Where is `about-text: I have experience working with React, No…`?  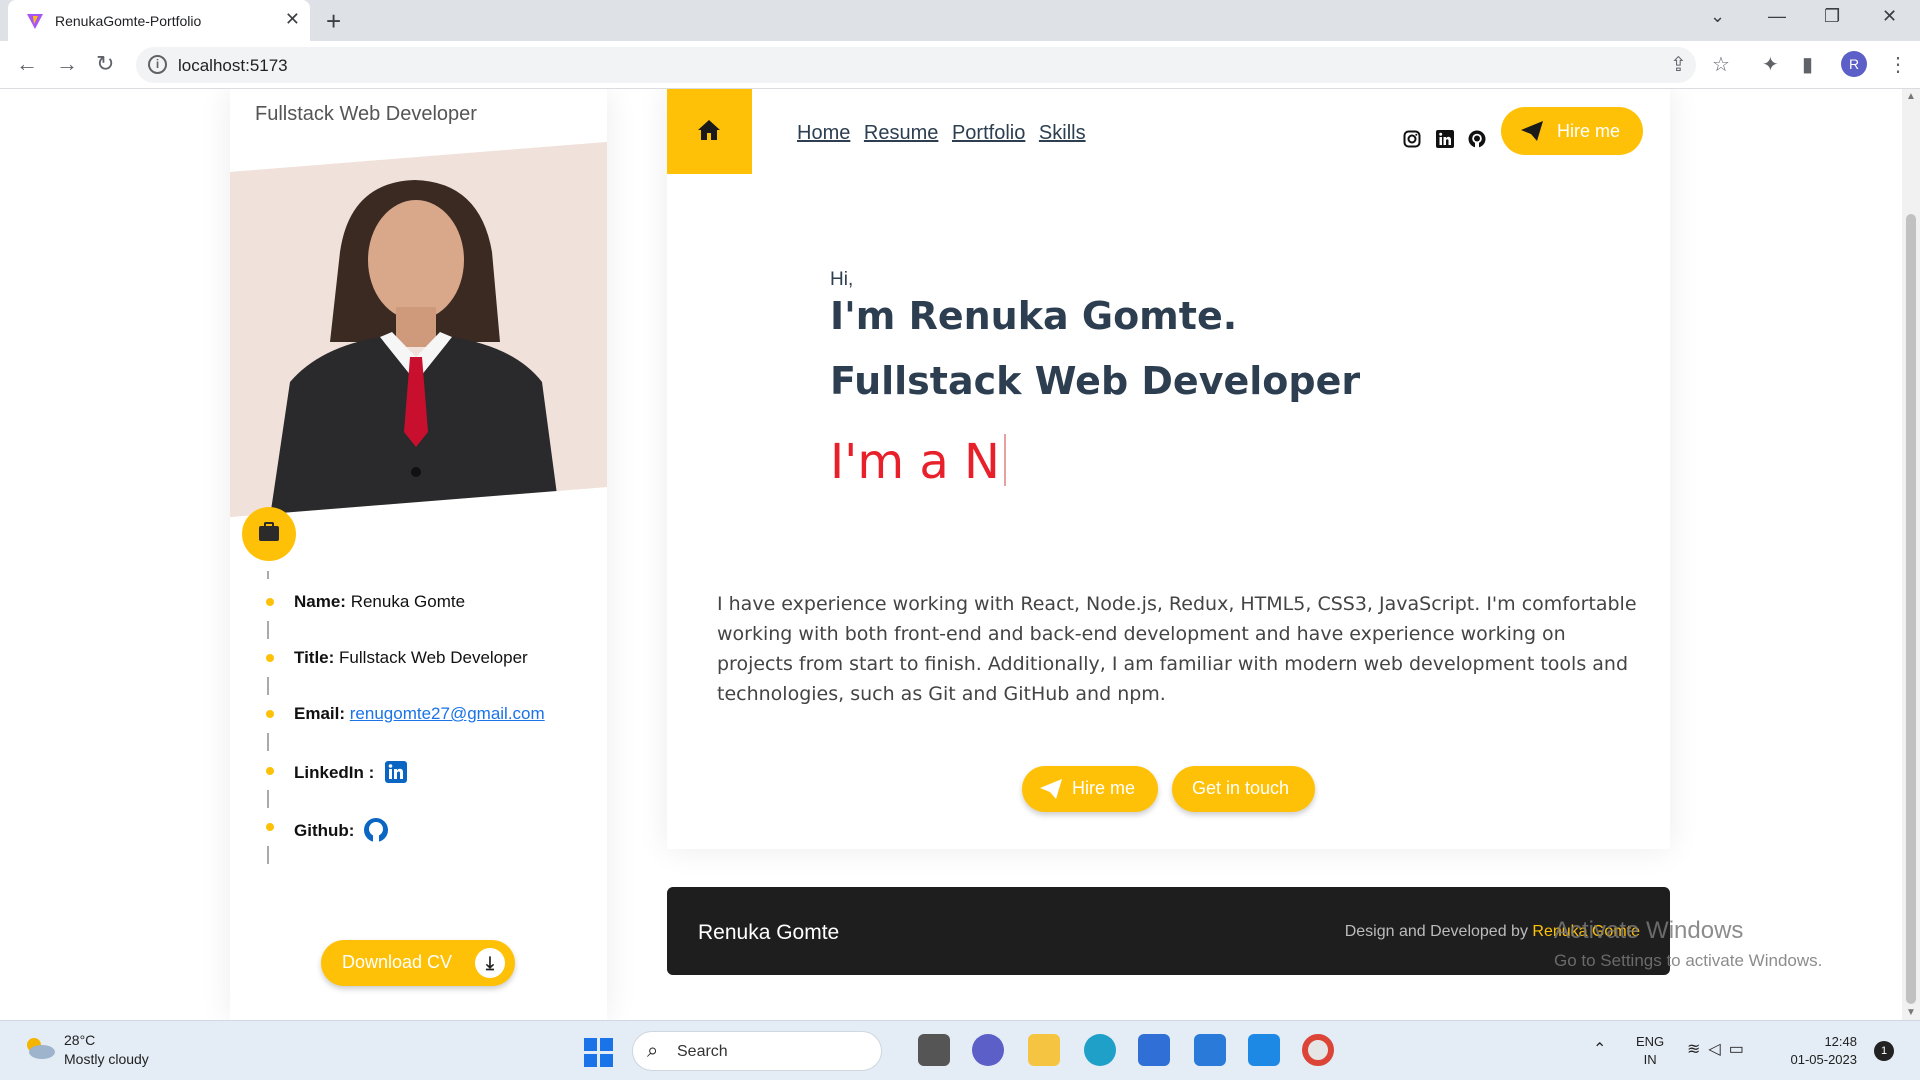 about-text: I have experience working with React, No… is located at coordinates (1177, 649).